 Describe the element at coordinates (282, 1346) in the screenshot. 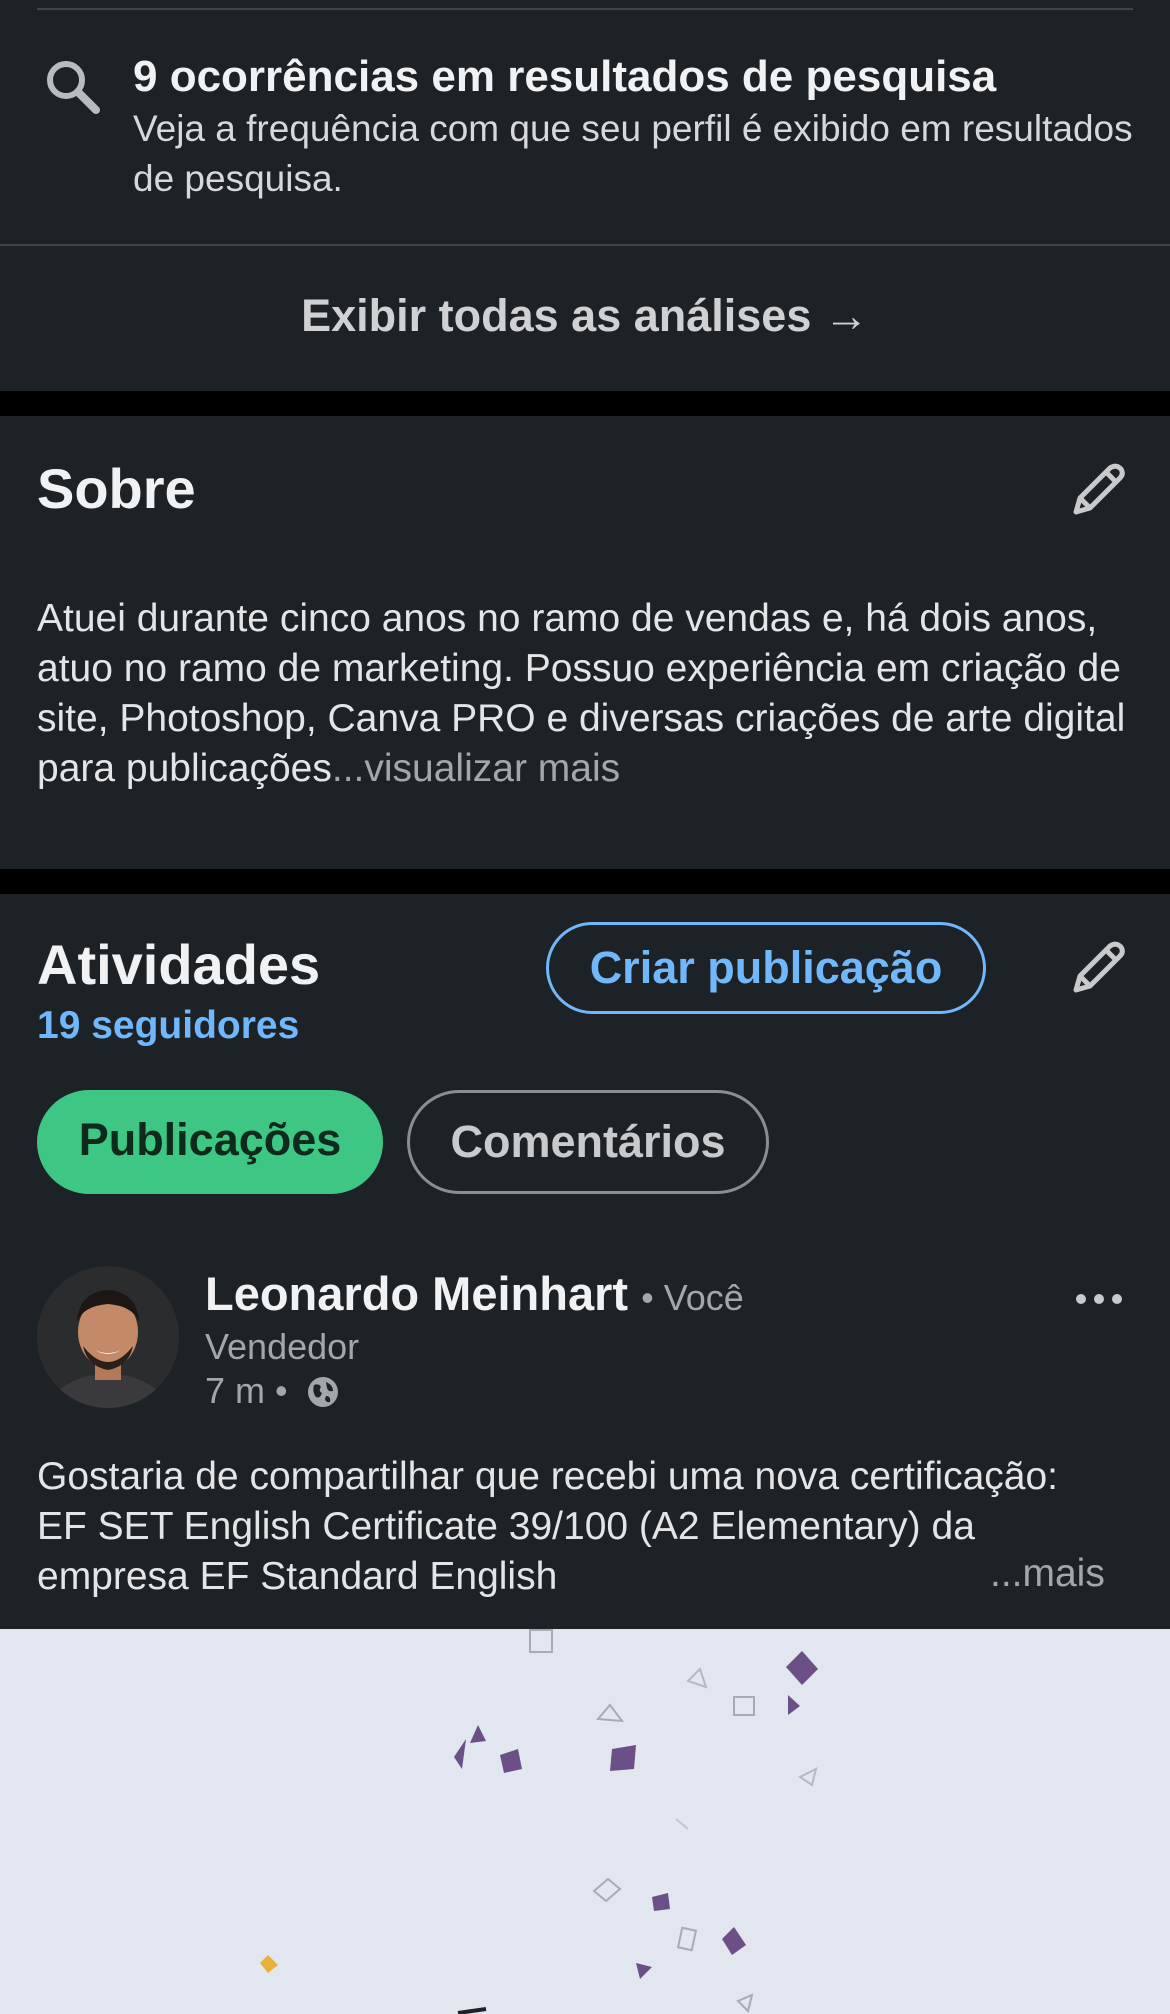

I see `author-headline: Vendedor` at that location.